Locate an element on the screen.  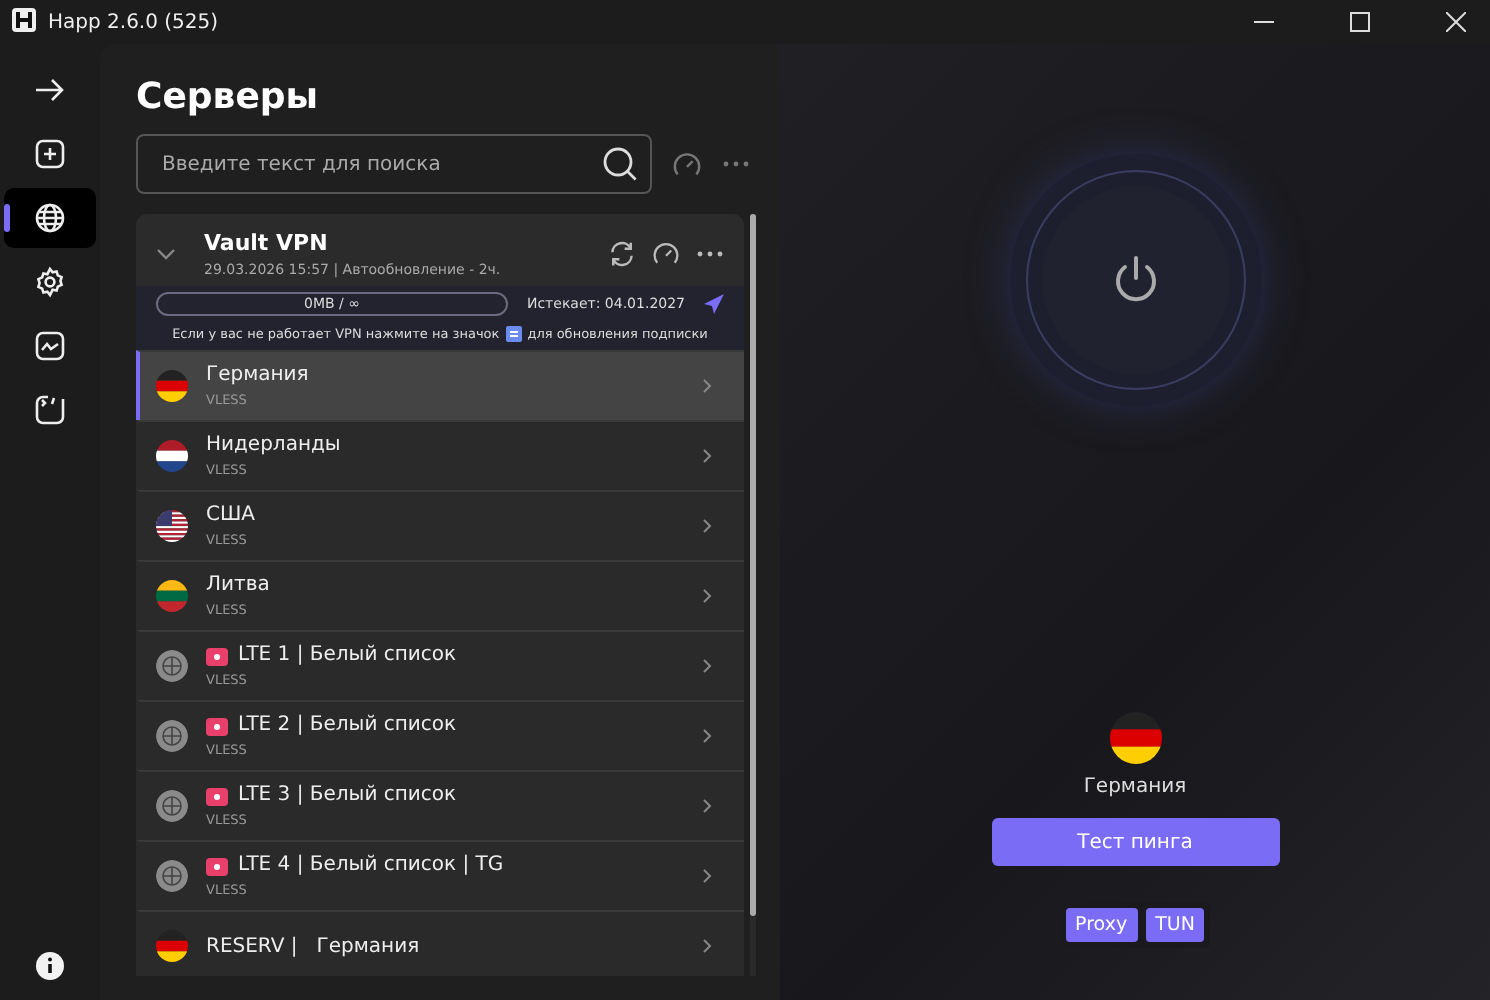
server-item: RESERV | Германия is located at coordinates (440, 943).